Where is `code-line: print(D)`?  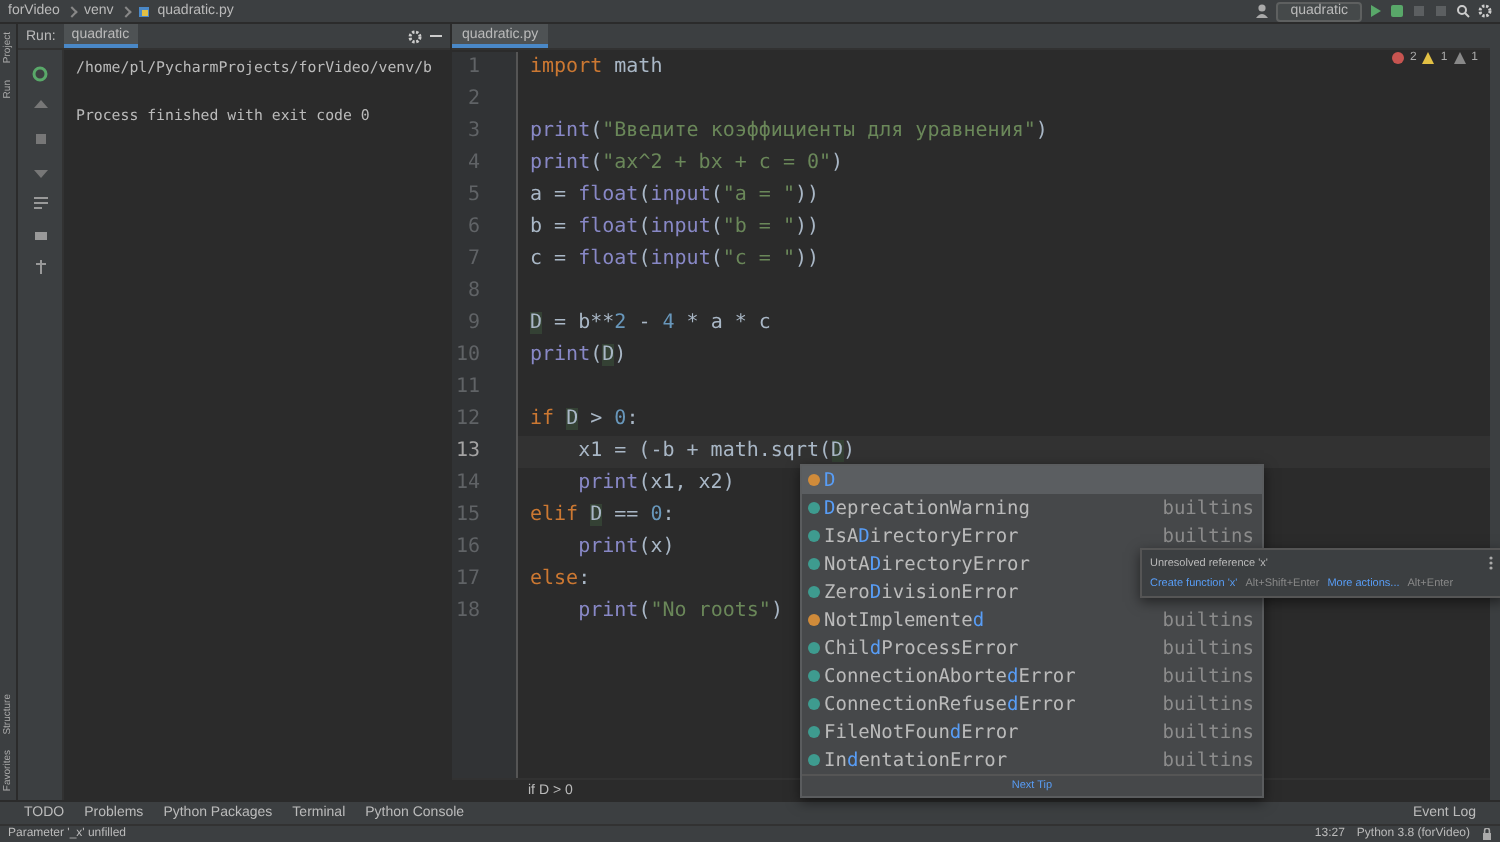 code-line: print(D) is located at coordinates (578, 356).